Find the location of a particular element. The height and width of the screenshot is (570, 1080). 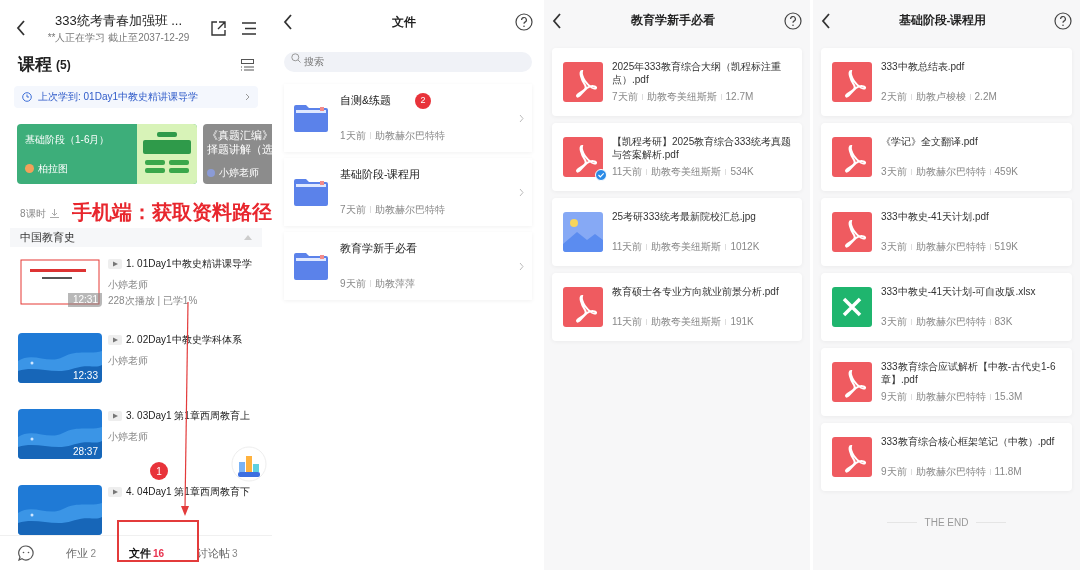

file-name: 333中教史-41天计划.pdf is located at coordinates (935, 216).